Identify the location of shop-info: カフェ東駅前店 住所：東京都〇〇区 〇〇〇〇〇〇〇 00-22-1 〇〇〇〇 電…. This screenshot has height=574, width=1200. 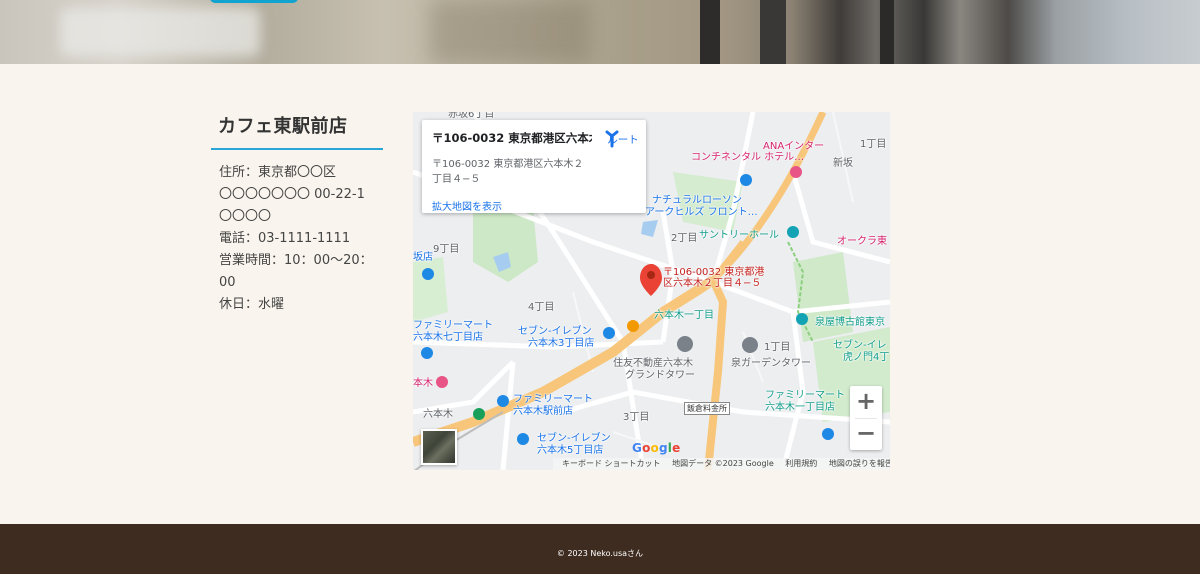
(297, 214).